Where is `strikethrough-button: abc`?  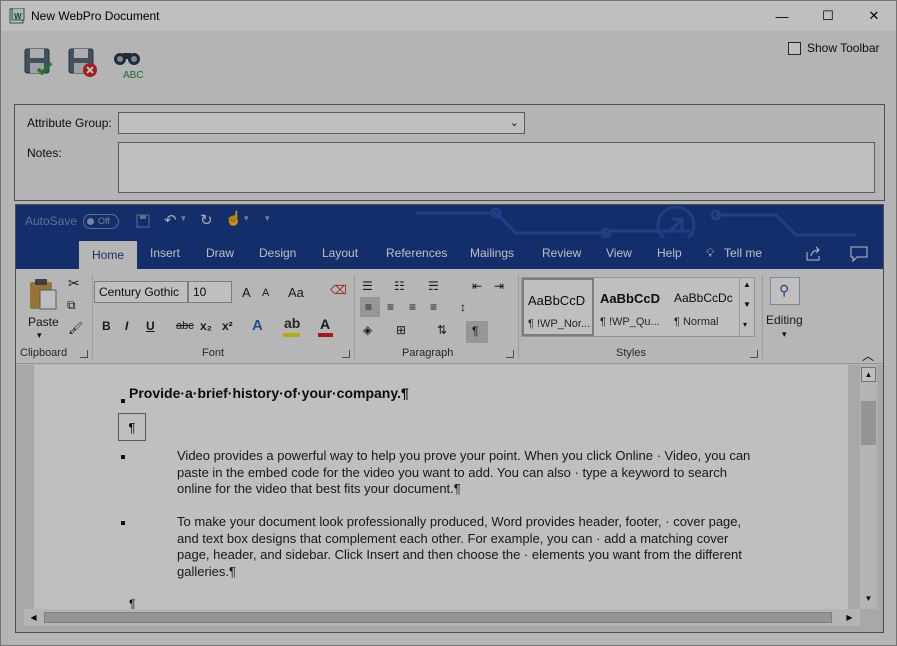 strikethrough-button: abc is located at coordinates (185, 326).